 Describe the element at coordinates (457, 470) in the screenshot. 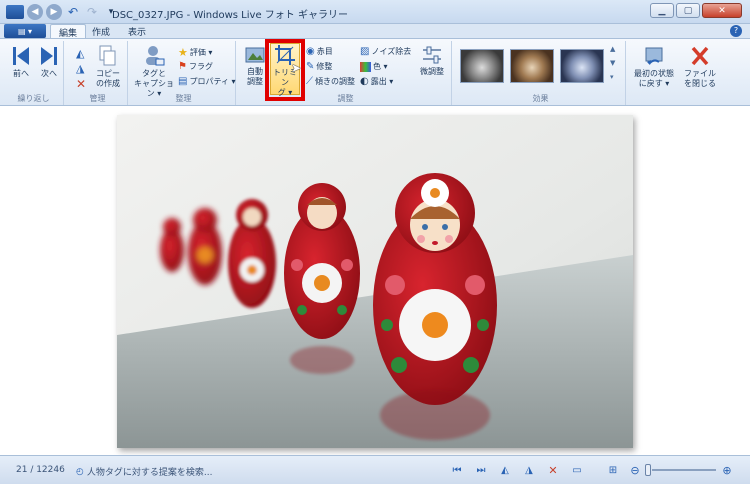

I see `status-prev-button: ⏮` at that location.